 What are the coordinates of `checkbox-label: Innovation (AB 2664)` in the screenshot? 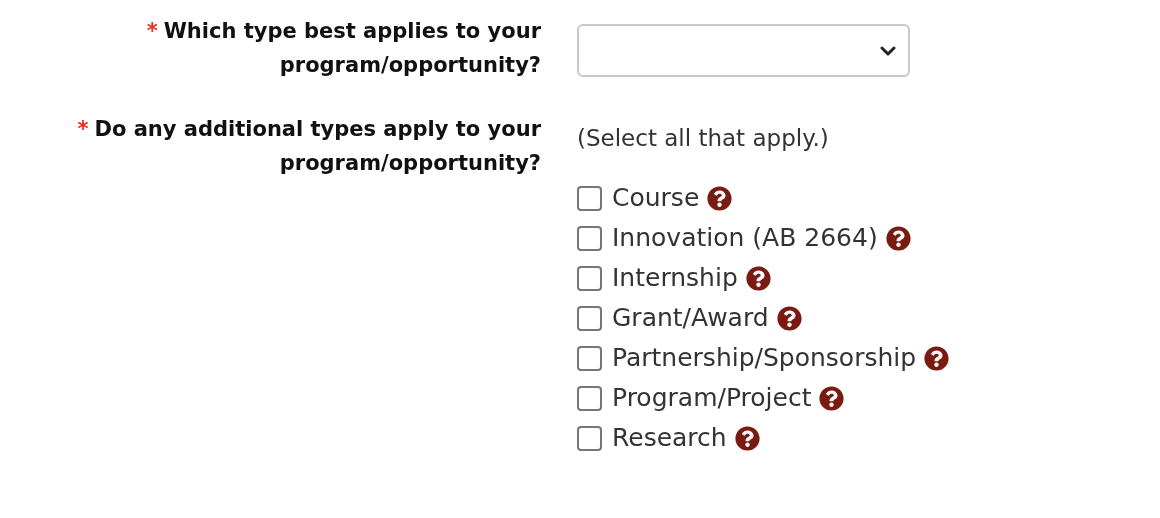 It's located at (745, 238).